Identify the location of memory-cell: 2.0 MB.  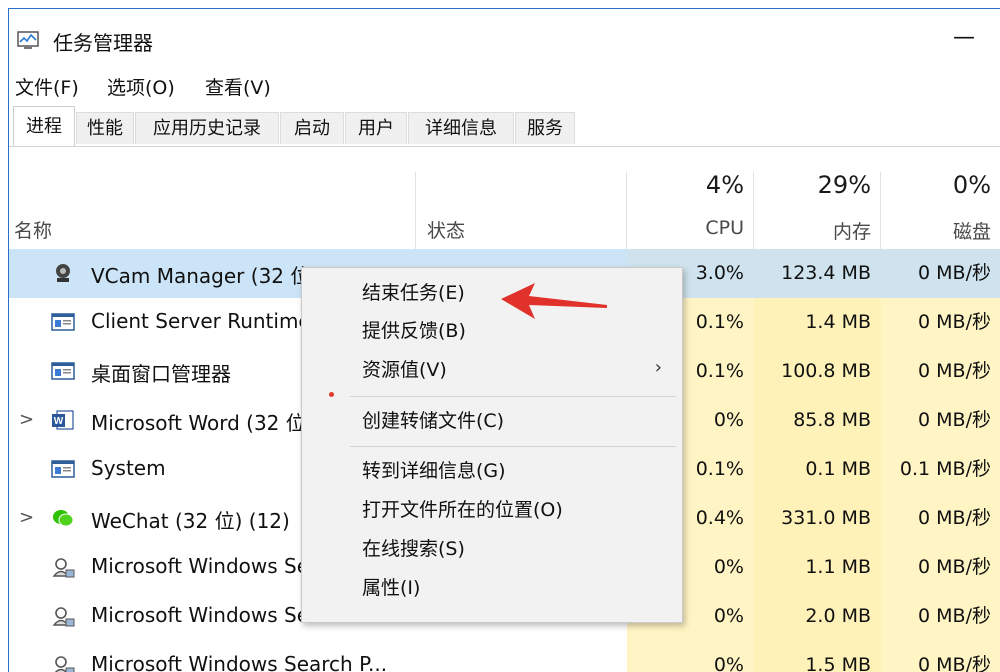
(817, 616).